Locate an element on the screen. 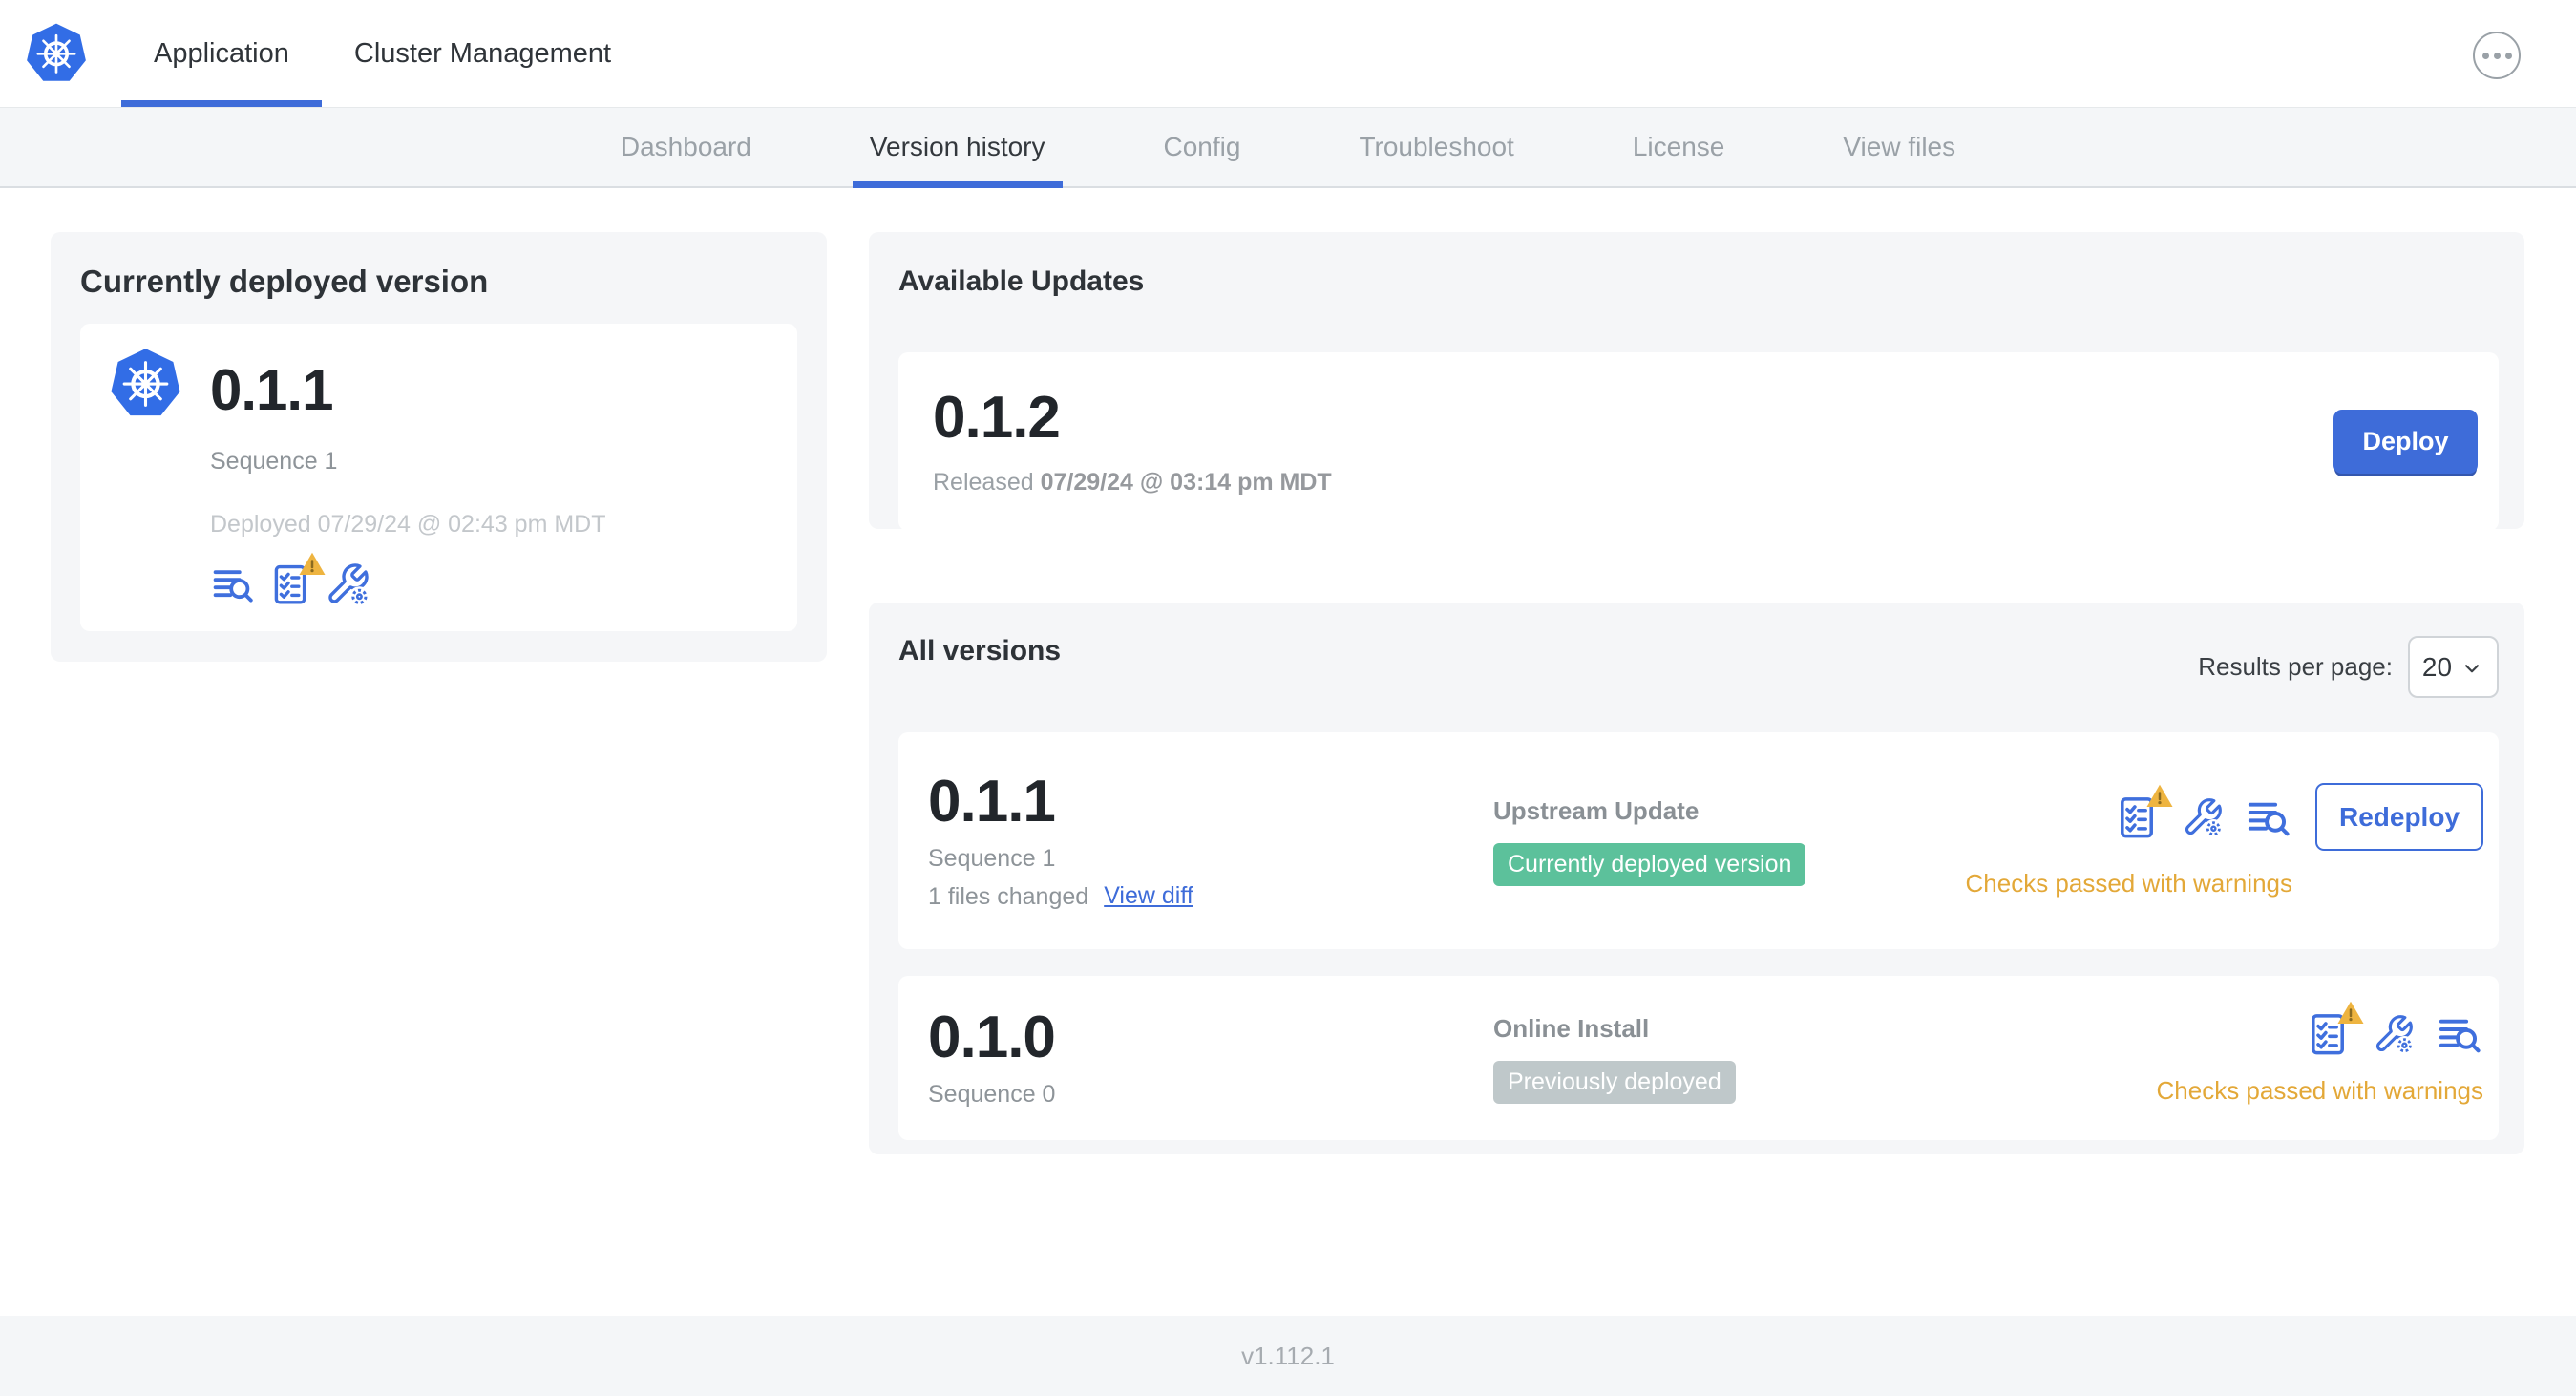  subnav-tab-view-files: View files is located at coordinates (1899, 147).